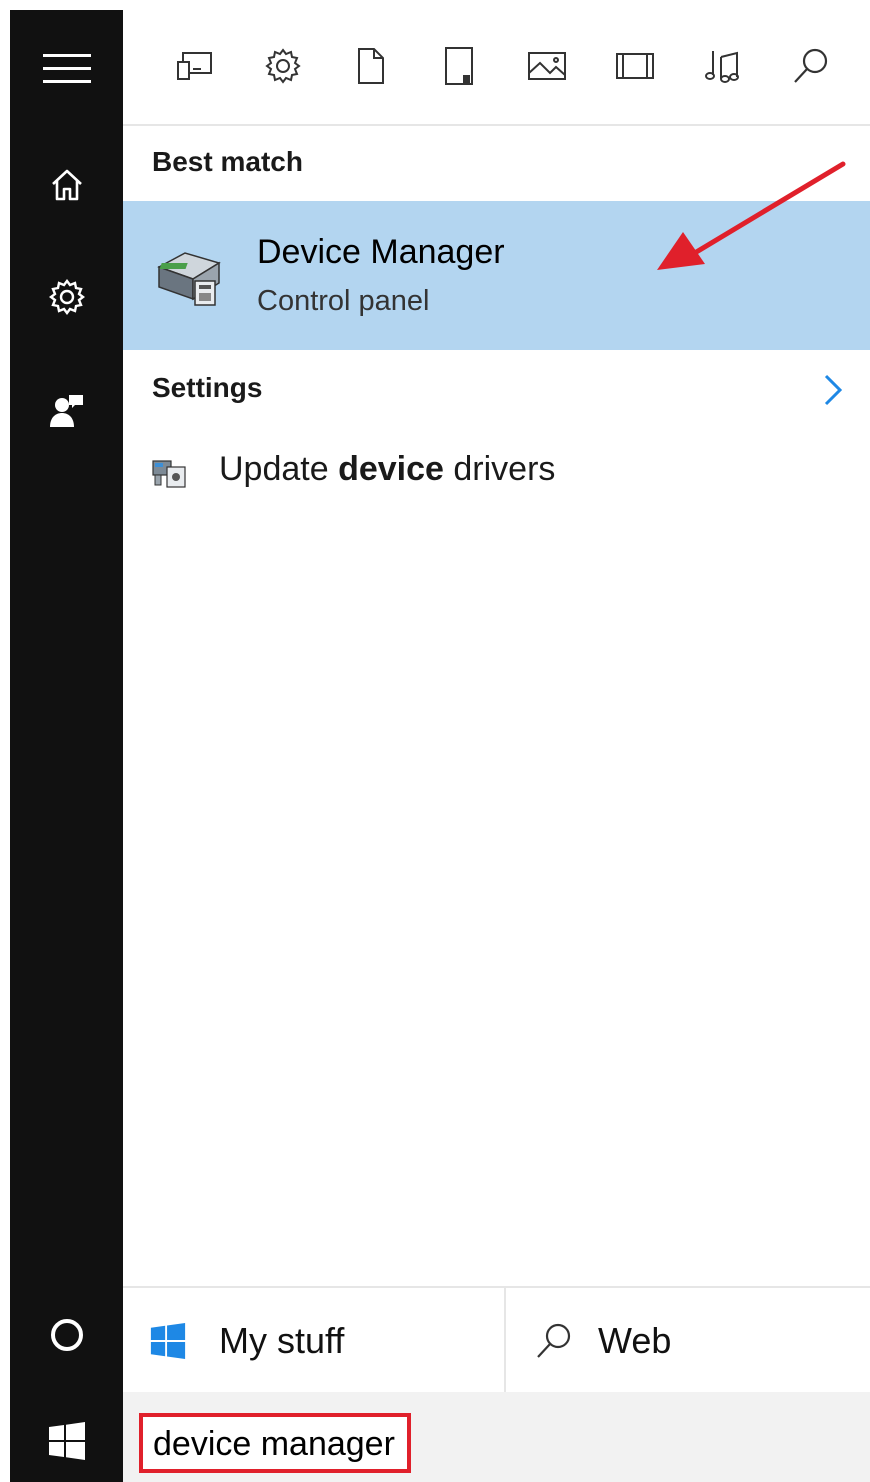 This screenshot has width=870, height=1482. I want to click on filter-search-button, so click(811, 66).